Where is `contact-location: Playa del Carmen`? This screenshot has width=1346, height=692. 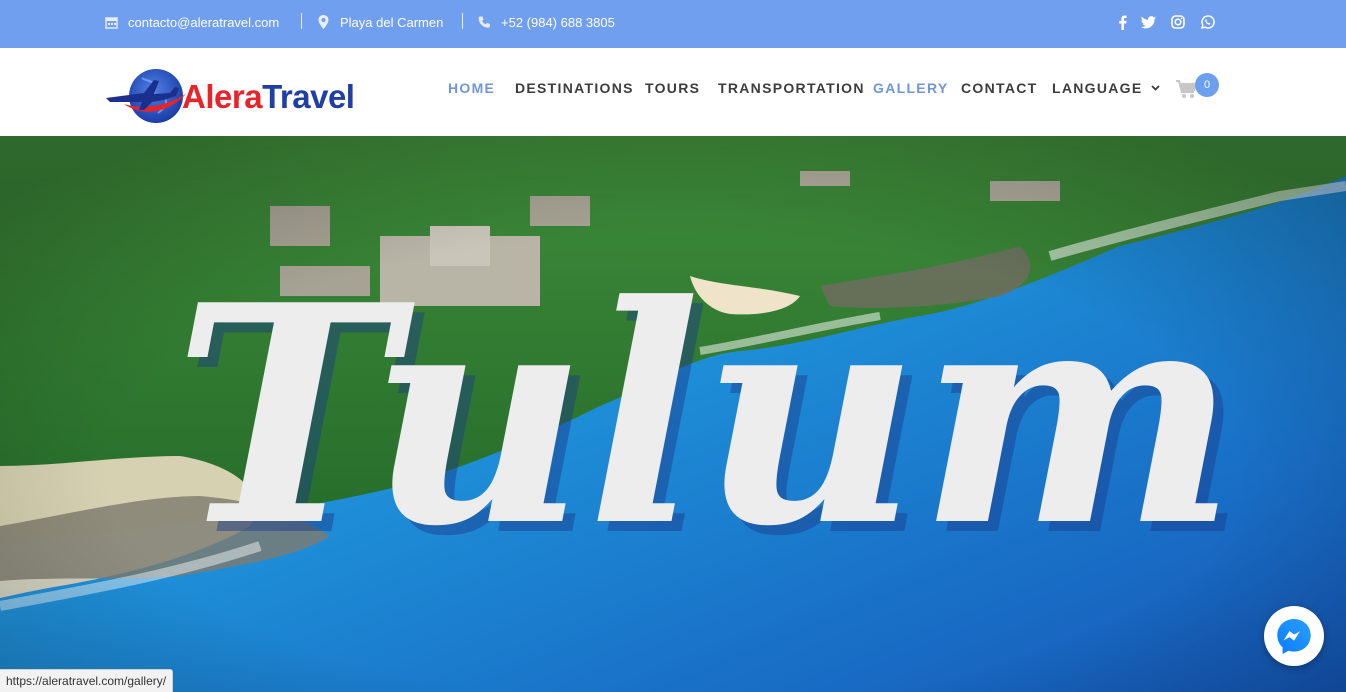
contact-location: Playa del Carmen is located at coordinates (379, 22).